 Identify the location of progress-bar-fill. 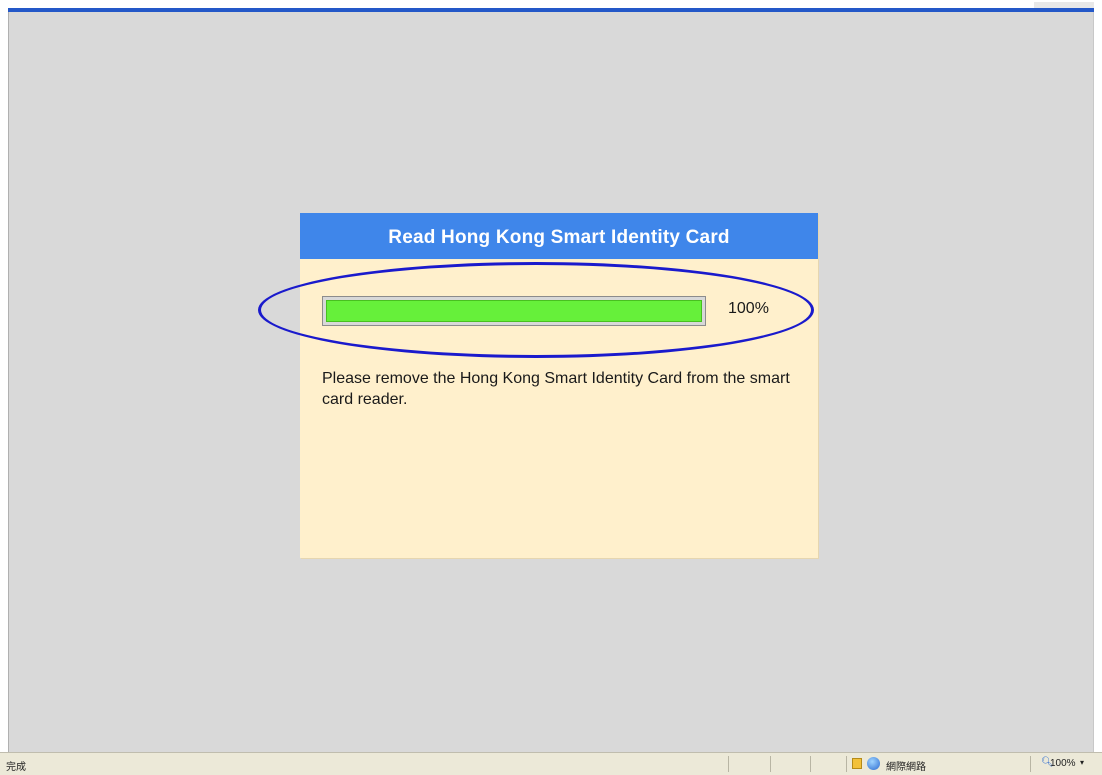
(514, 311).